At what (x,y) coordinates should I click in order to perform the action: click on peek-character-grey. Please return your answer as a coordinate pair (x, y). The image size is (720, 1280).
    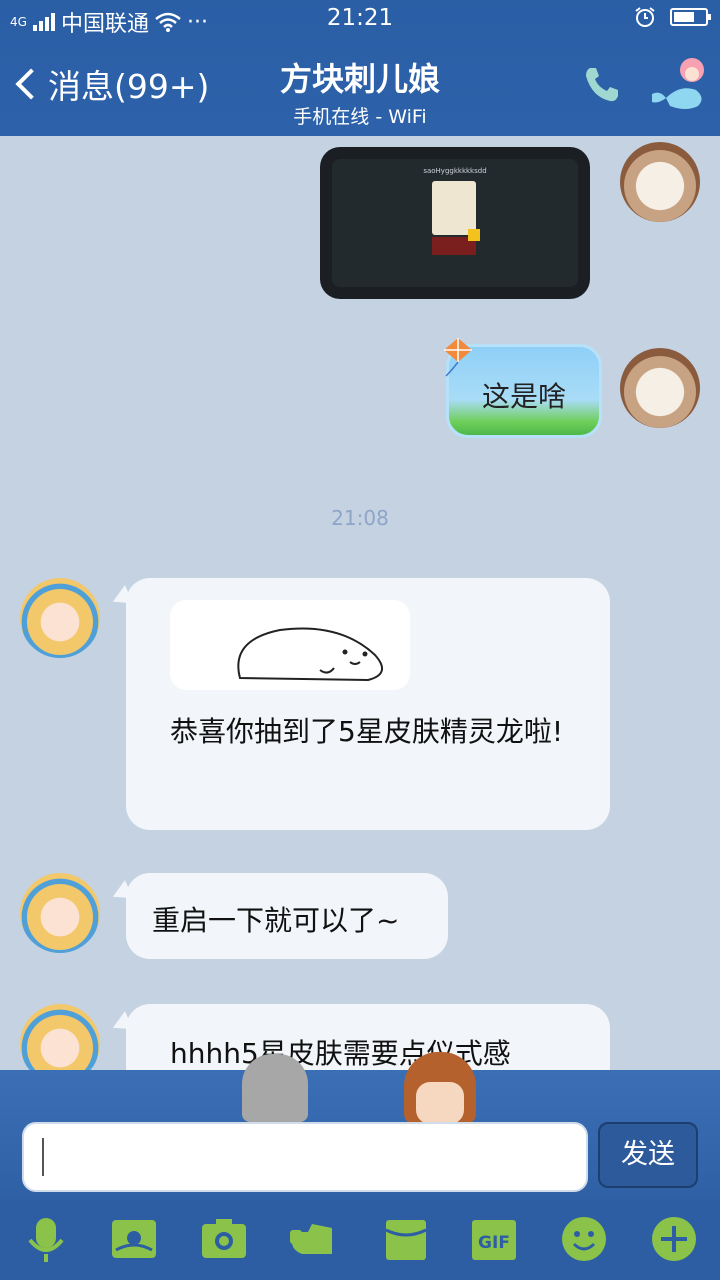
    Looking at the image, I should click on (275, 1088).